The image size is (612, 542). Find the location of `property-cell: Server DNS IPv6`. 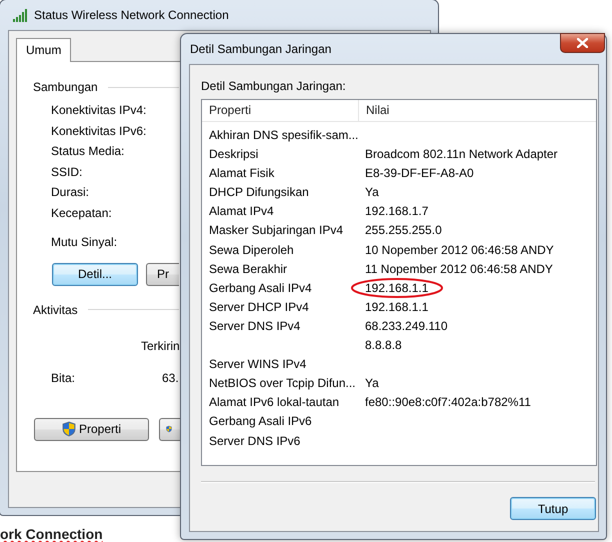

property-cell: Server DNS IPv6 is located at coordinates (254, 441).